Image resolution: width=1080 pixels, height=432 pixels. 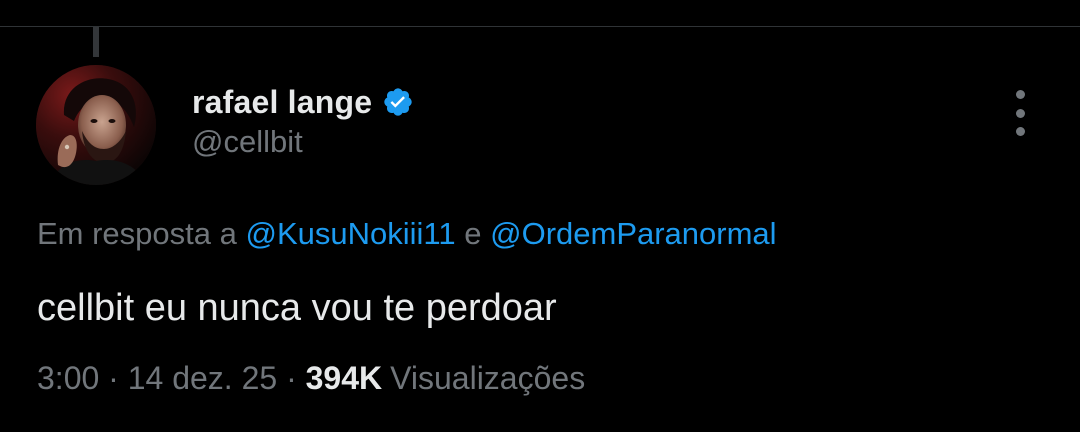 I want to click on author-handle: @cellbit, so click(x=247, y=142).